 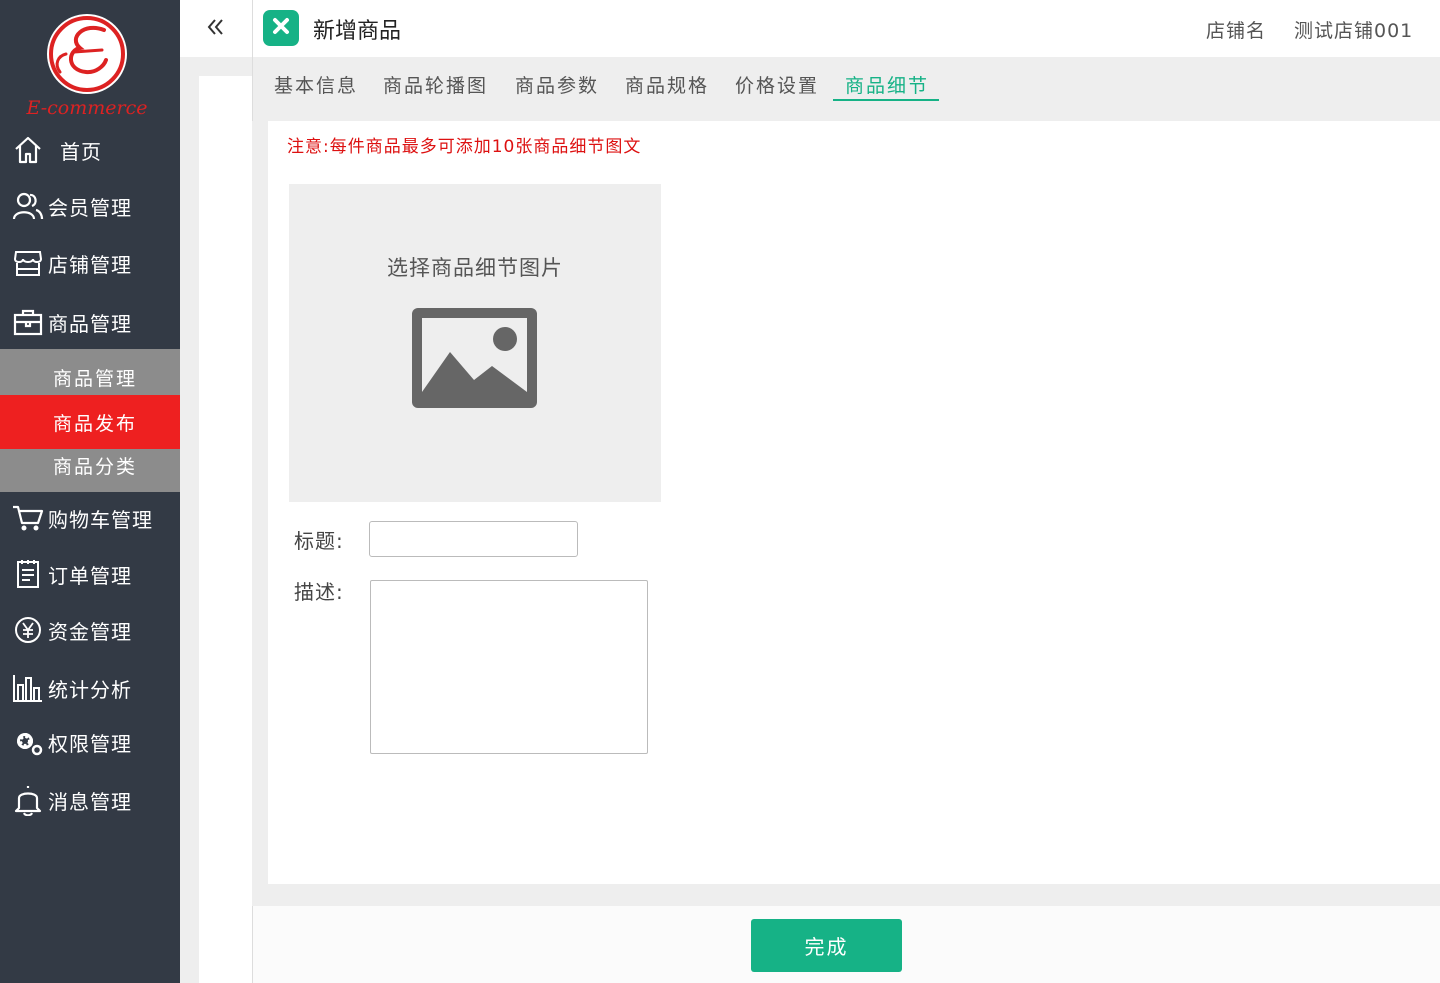 I want to click on sidebar-item-orders: 订单管理, so click(x=90, y=574).